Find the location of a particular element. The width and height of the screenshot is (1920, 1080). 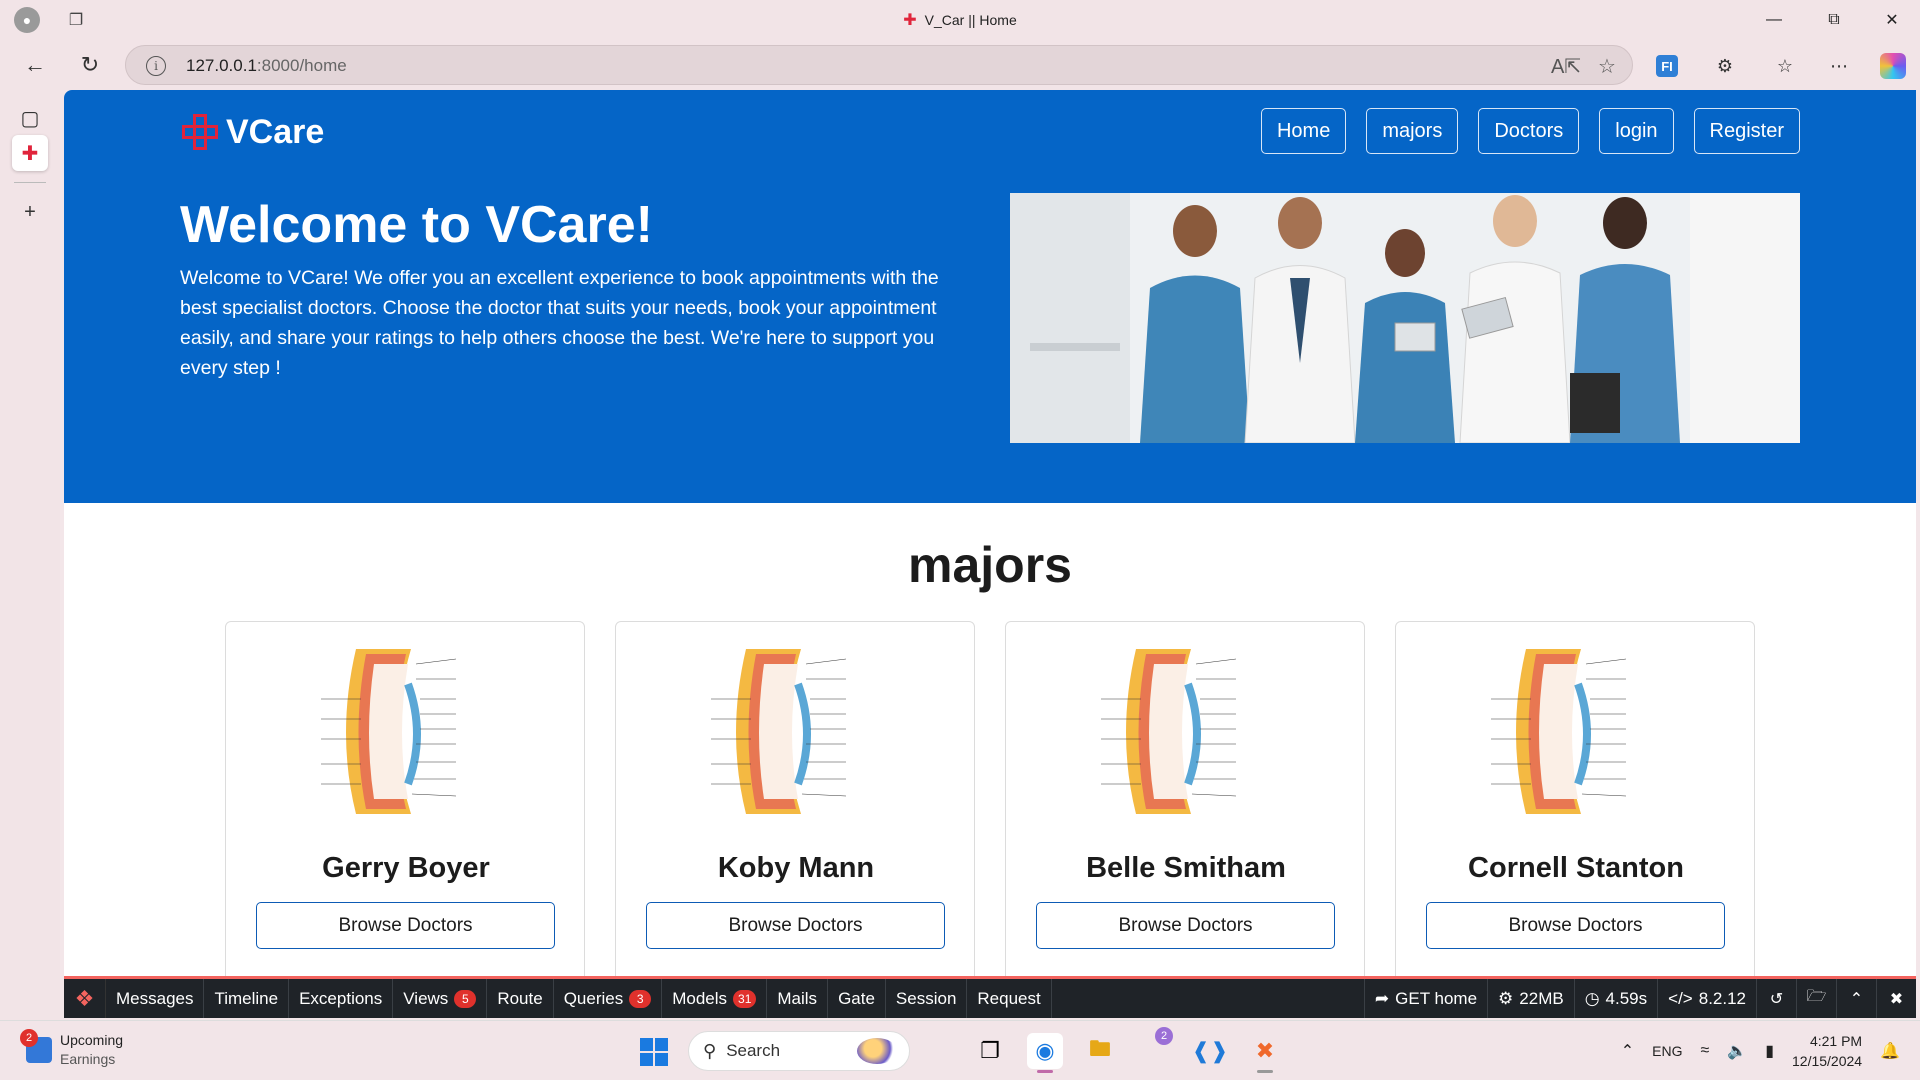

earnings-widget-icon: 2 is located at coordinates (36, 1046).